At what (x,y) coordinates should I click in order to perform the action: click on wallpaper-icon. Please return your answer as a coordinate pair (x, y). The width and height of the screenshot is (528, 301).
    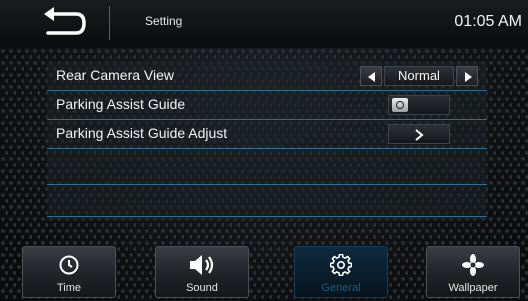
    Looking at the image, I should click on (473, 265).